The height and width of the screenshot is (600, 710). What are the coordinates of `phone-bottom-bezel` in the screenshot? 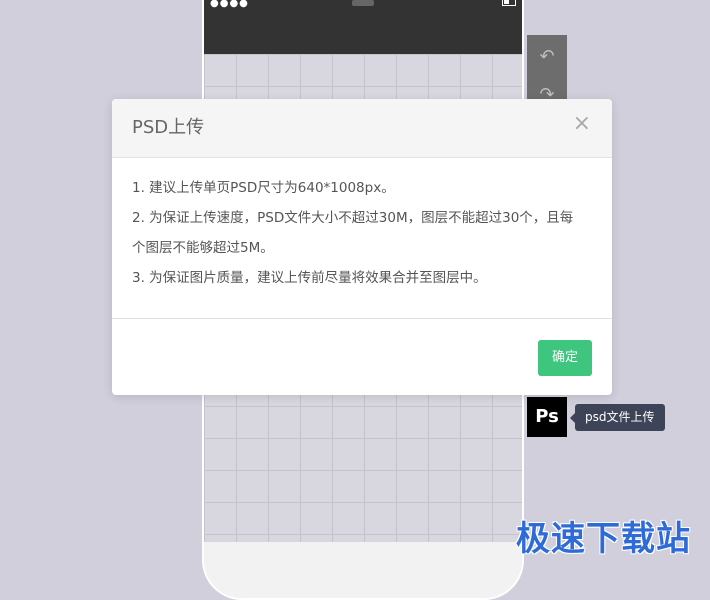 It's located at (363, 570).